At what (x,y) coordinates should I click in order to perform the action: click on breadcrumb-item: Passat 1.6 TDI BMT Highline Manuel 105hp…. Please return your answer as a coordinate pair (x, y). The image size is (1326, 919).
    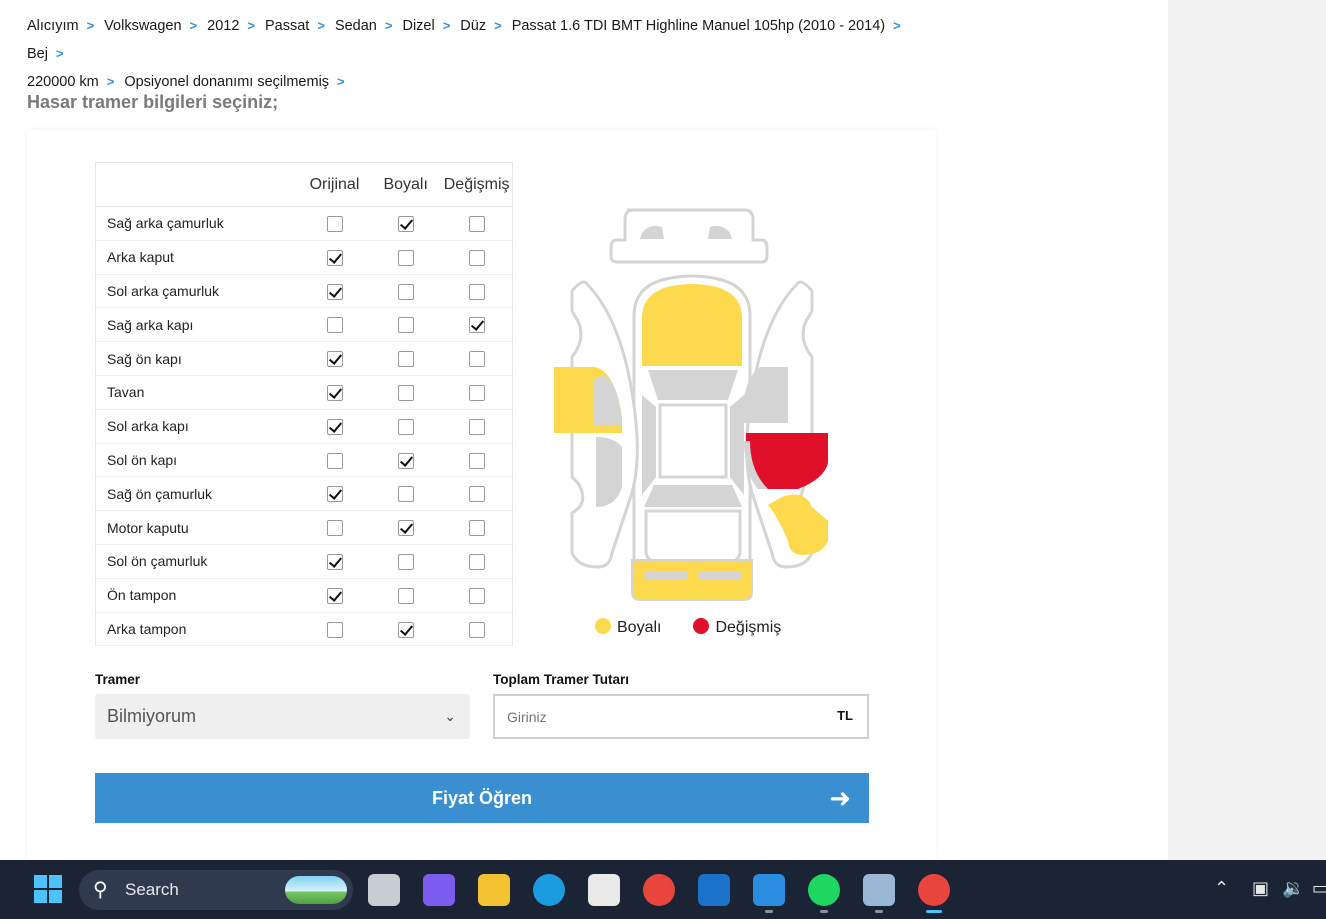
    Looking at the image, I should click on (709, 26).